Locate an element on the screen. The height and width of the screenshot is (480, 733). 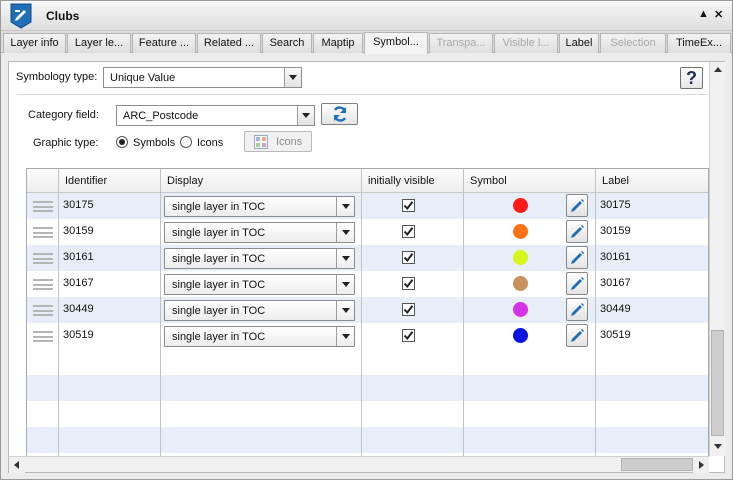
title-bar: Clubs ▲ ✕ is located at coordinates (366, 16).